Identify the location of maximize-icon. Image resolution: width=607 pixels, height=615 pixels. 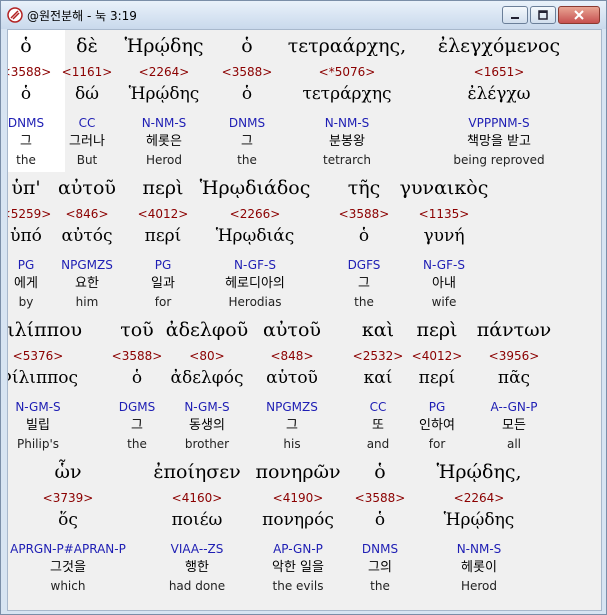
(543, 15).